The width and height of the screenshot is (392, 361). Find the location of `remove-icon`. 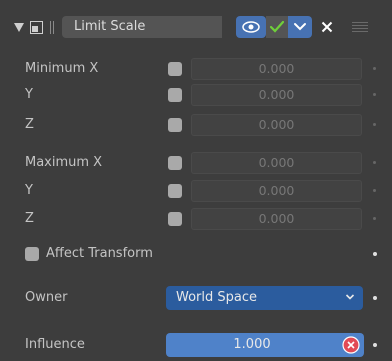

remove-icon is located at coordinates (351, 345).